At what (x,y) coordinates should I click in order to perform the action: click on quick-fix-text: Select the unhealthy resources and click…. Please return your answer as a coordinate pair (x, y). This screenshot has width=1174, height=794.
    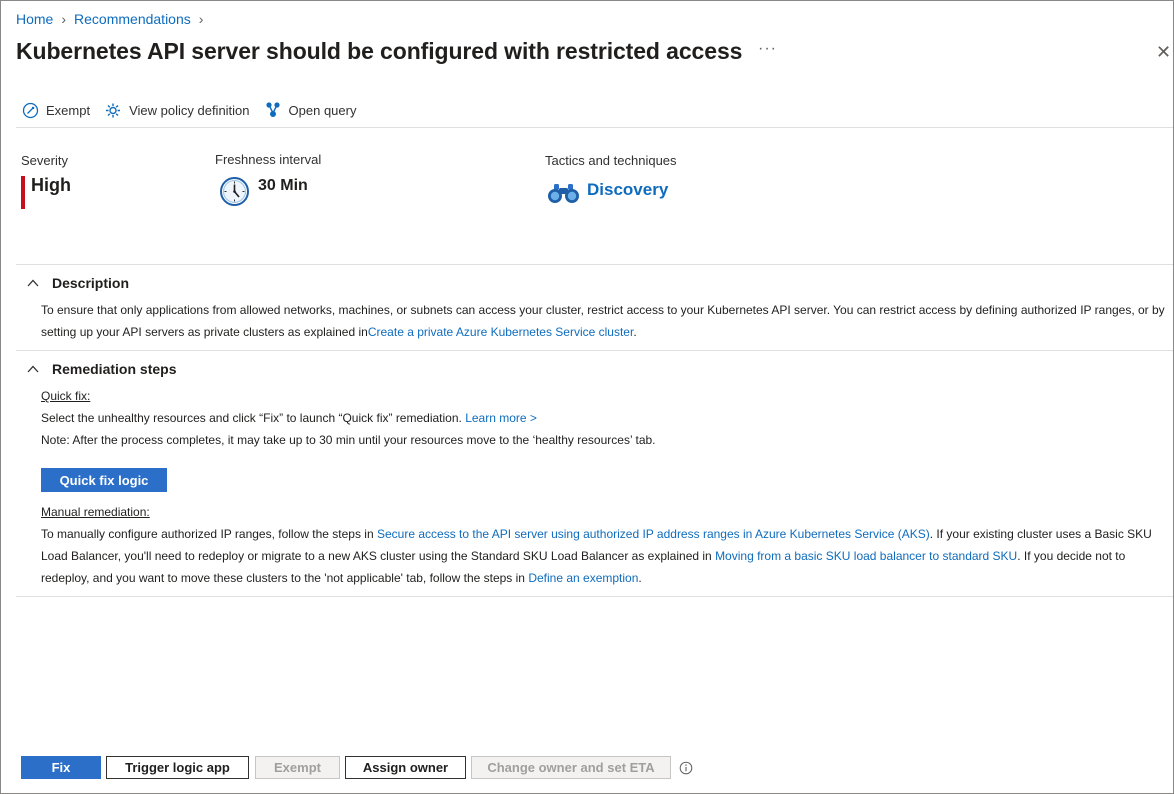
    Looking at the image, I should click on (251, 418).